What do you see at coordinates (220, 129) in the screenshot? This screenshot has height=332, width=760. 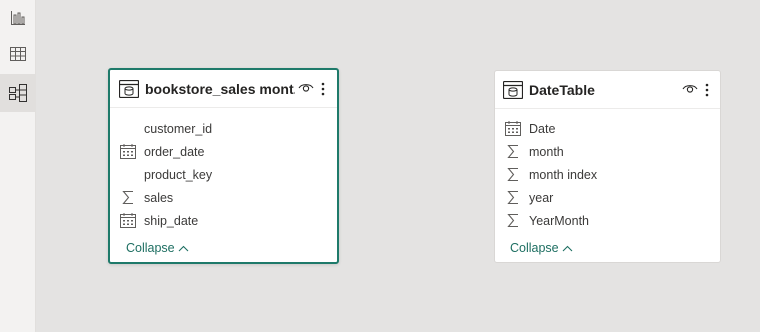 I see `field-row-customer-id: customer_id` at bounding box center [220, 129].